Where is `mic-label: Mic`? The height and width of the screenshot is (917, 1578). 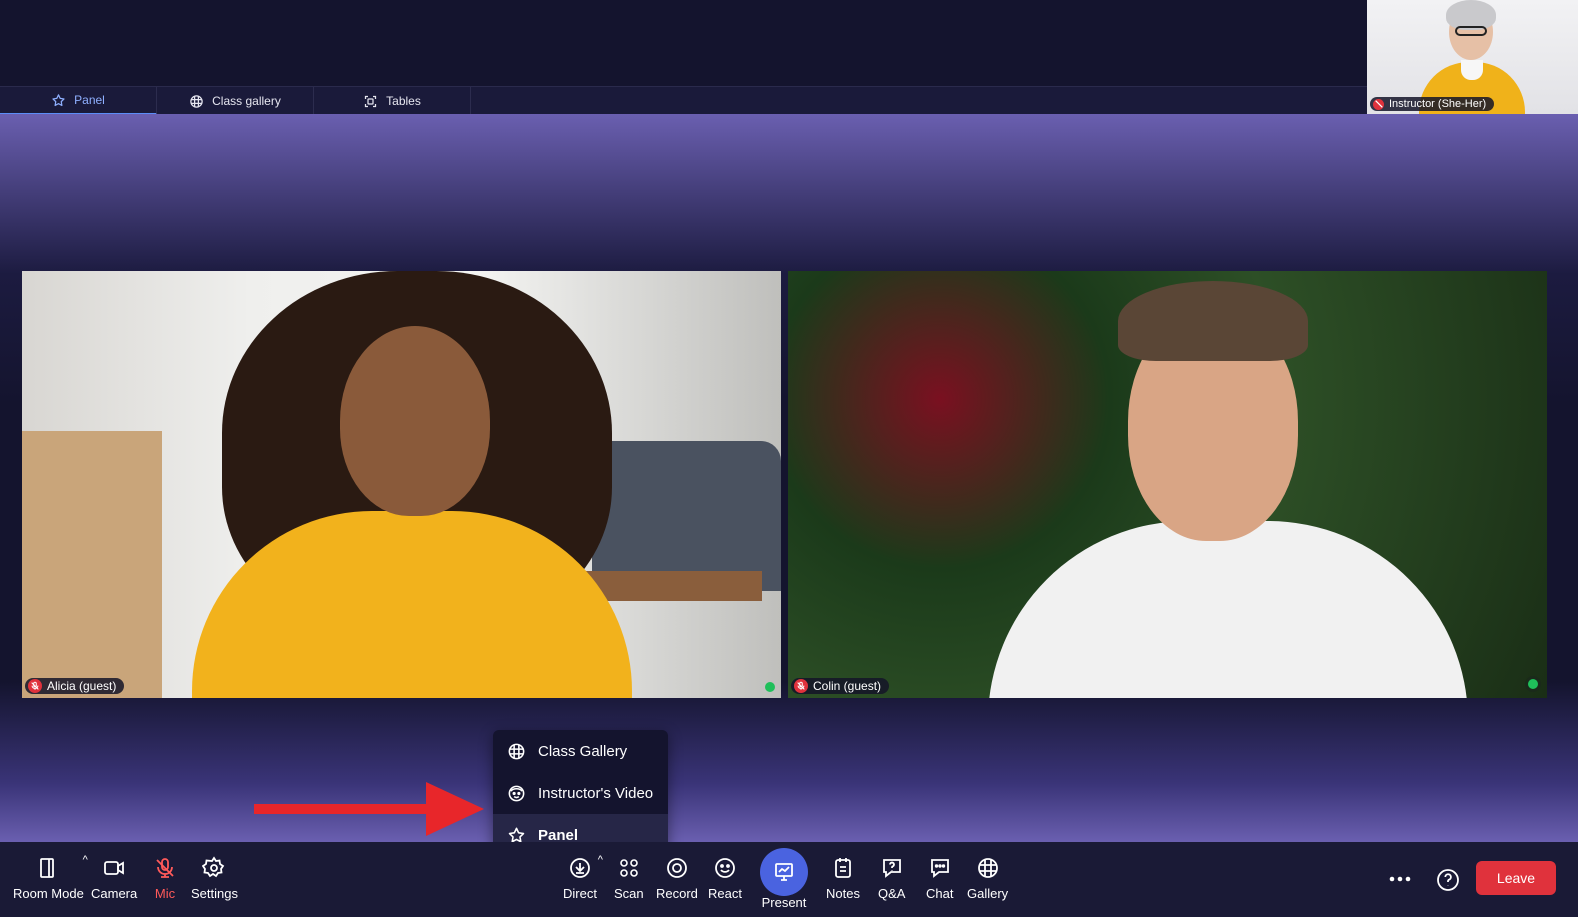 mic-label: Mic is located at coordinates (165, 893).